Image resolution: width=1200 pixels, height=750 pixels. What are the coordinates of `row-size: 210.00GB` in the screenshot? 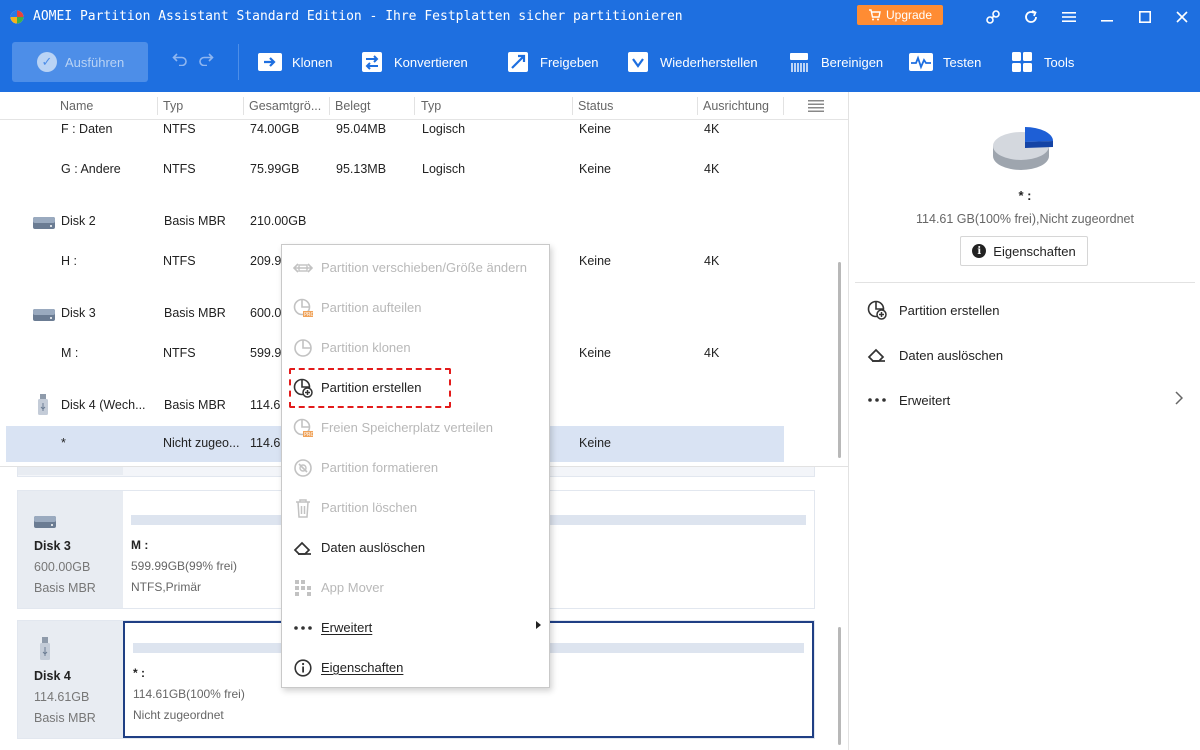 It's located at (278, 221).